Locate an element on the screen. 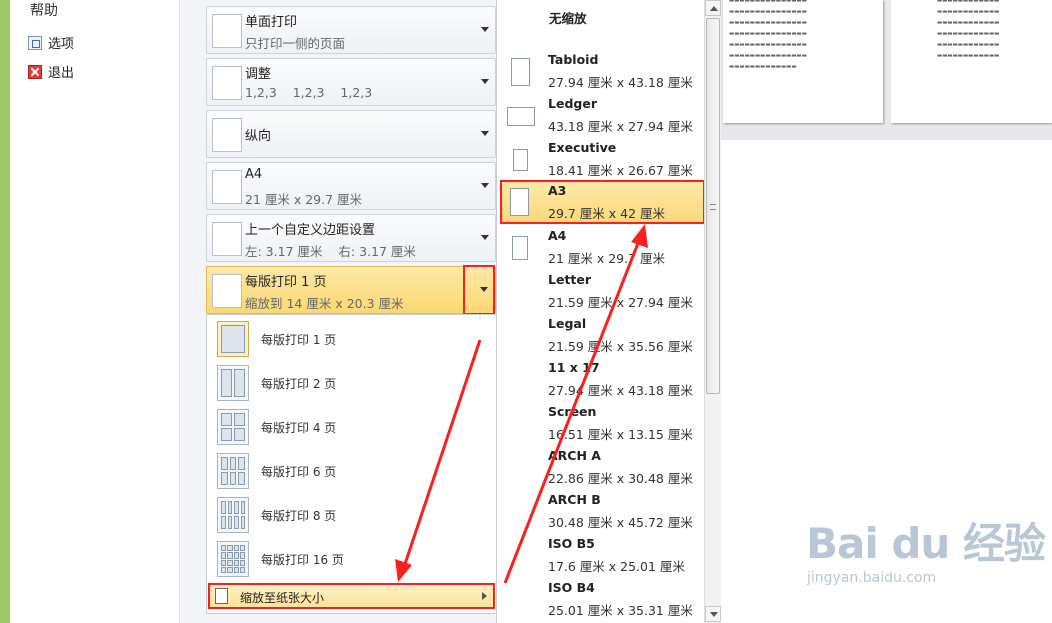 The height and width of the screenshot is (623, 1052). paper-option-name: A3 is located at coordinates (557, 190).